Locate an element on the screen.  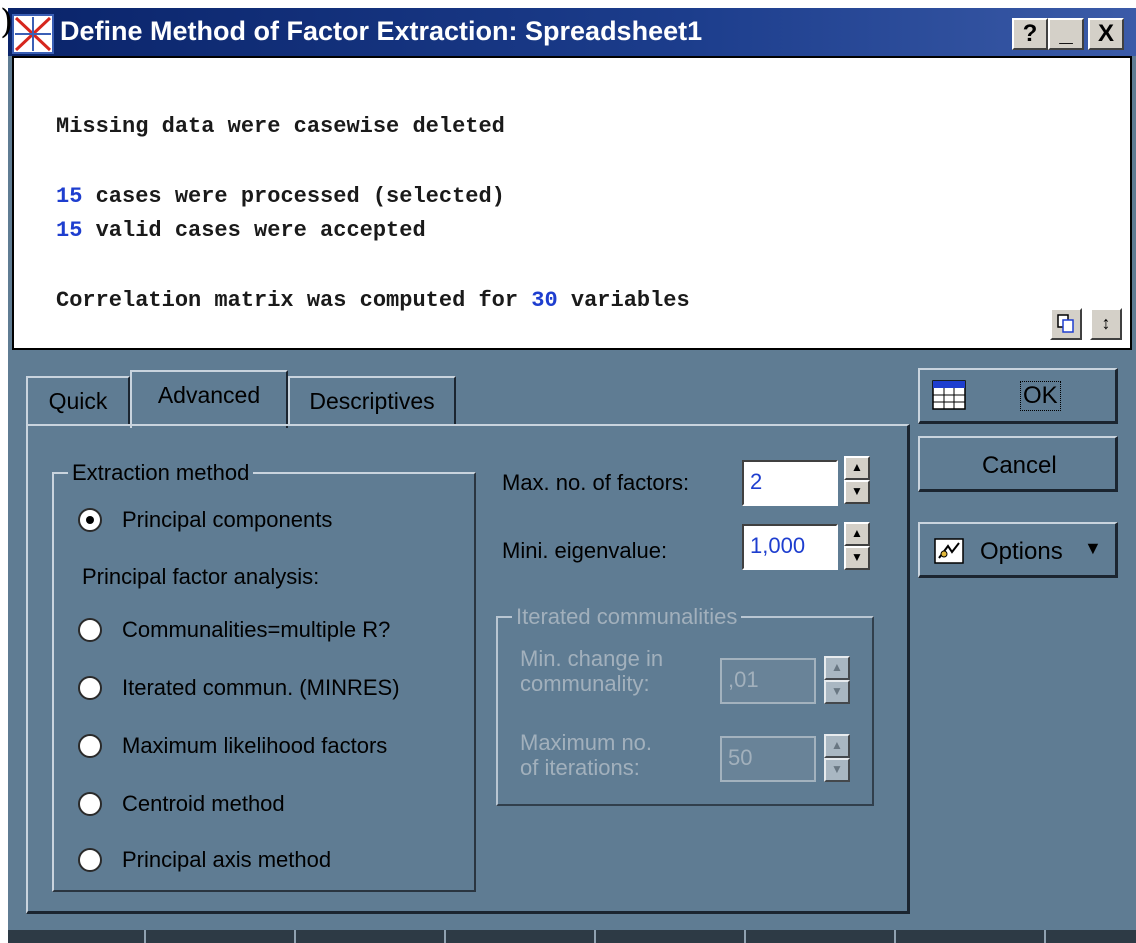
radio-centroid: Centroid method is located at coordinates (181, 804).